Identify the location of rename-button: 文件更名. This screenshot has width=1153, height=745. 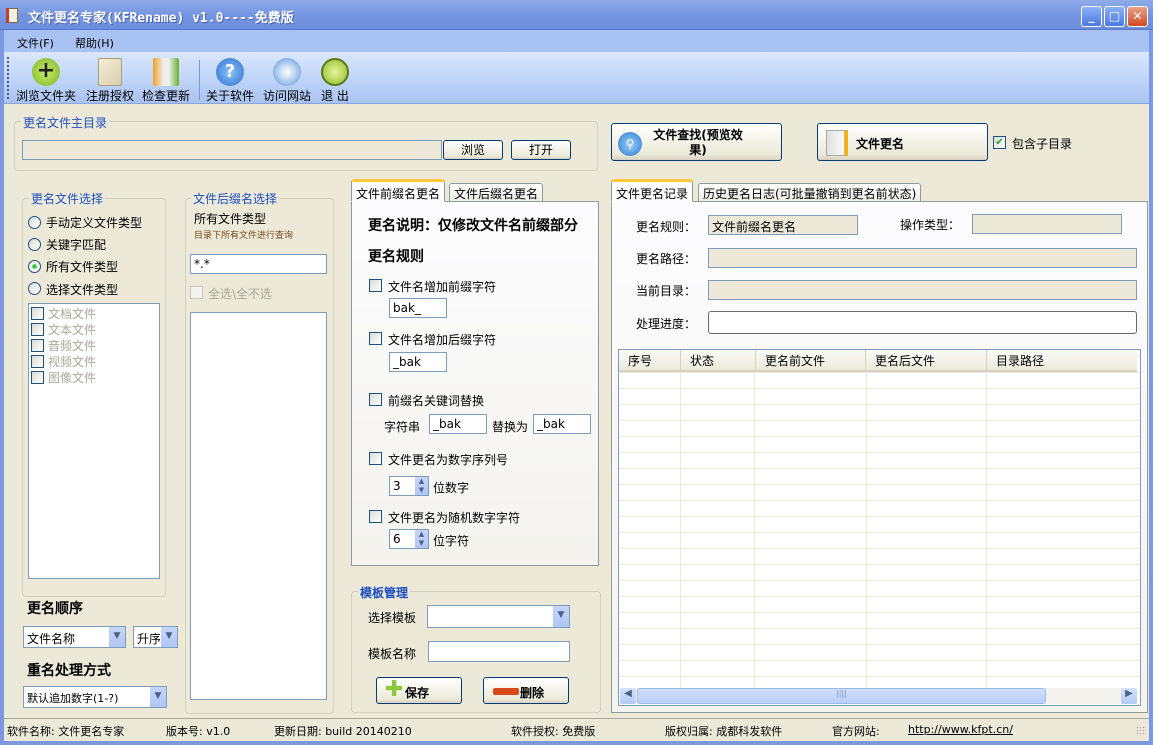
(902, 142).